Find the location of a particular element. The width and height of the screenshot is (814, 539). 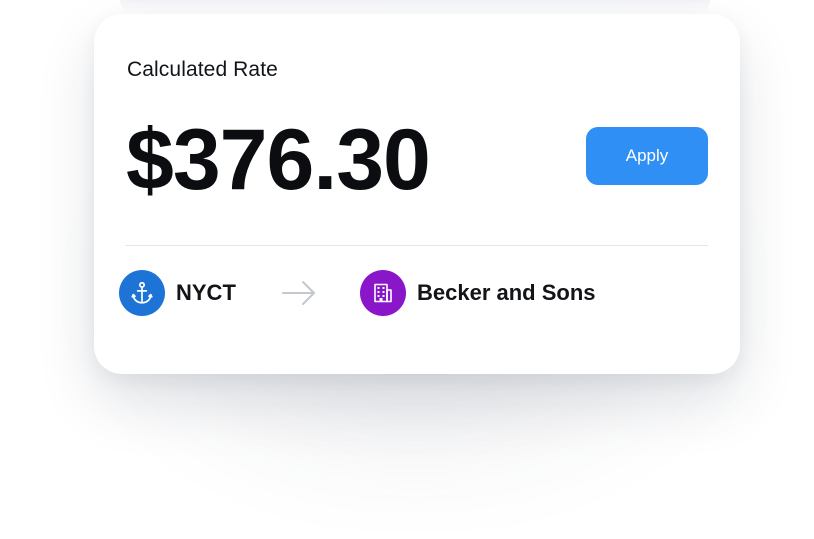

anchor-icon is located at coordinates (142, 292).